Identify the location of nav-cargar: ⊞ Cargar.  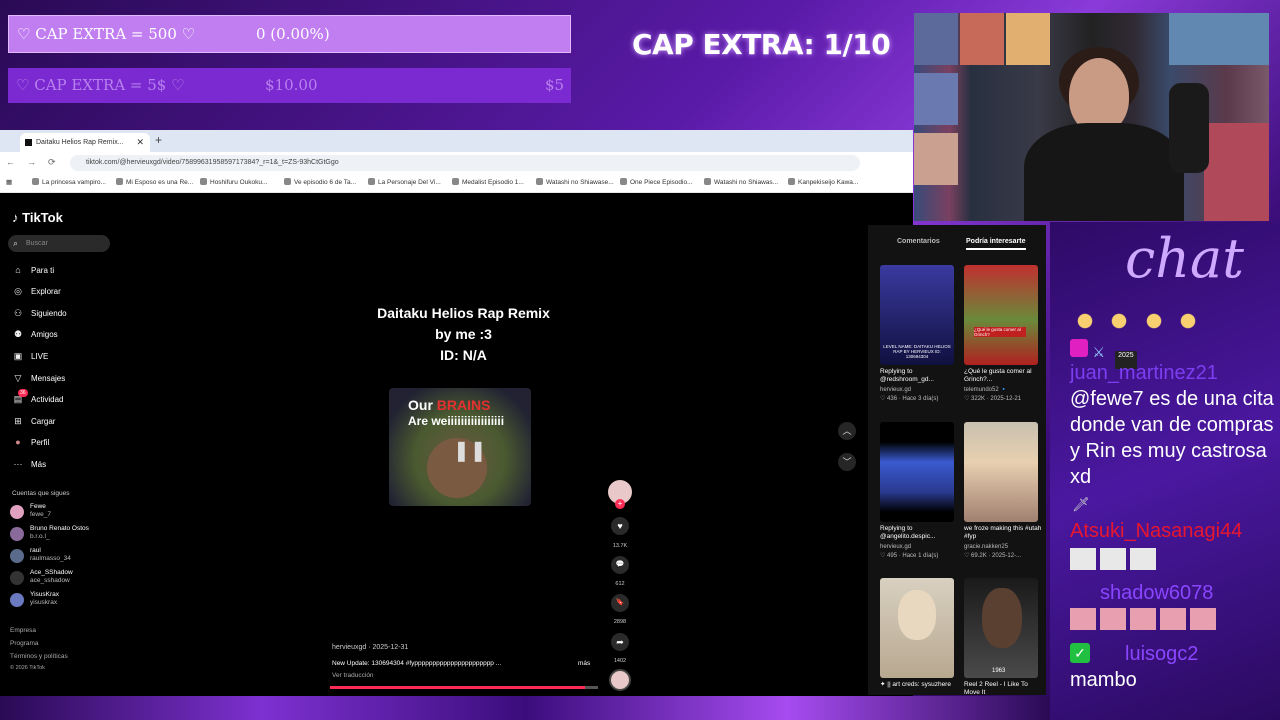
(33, 421).